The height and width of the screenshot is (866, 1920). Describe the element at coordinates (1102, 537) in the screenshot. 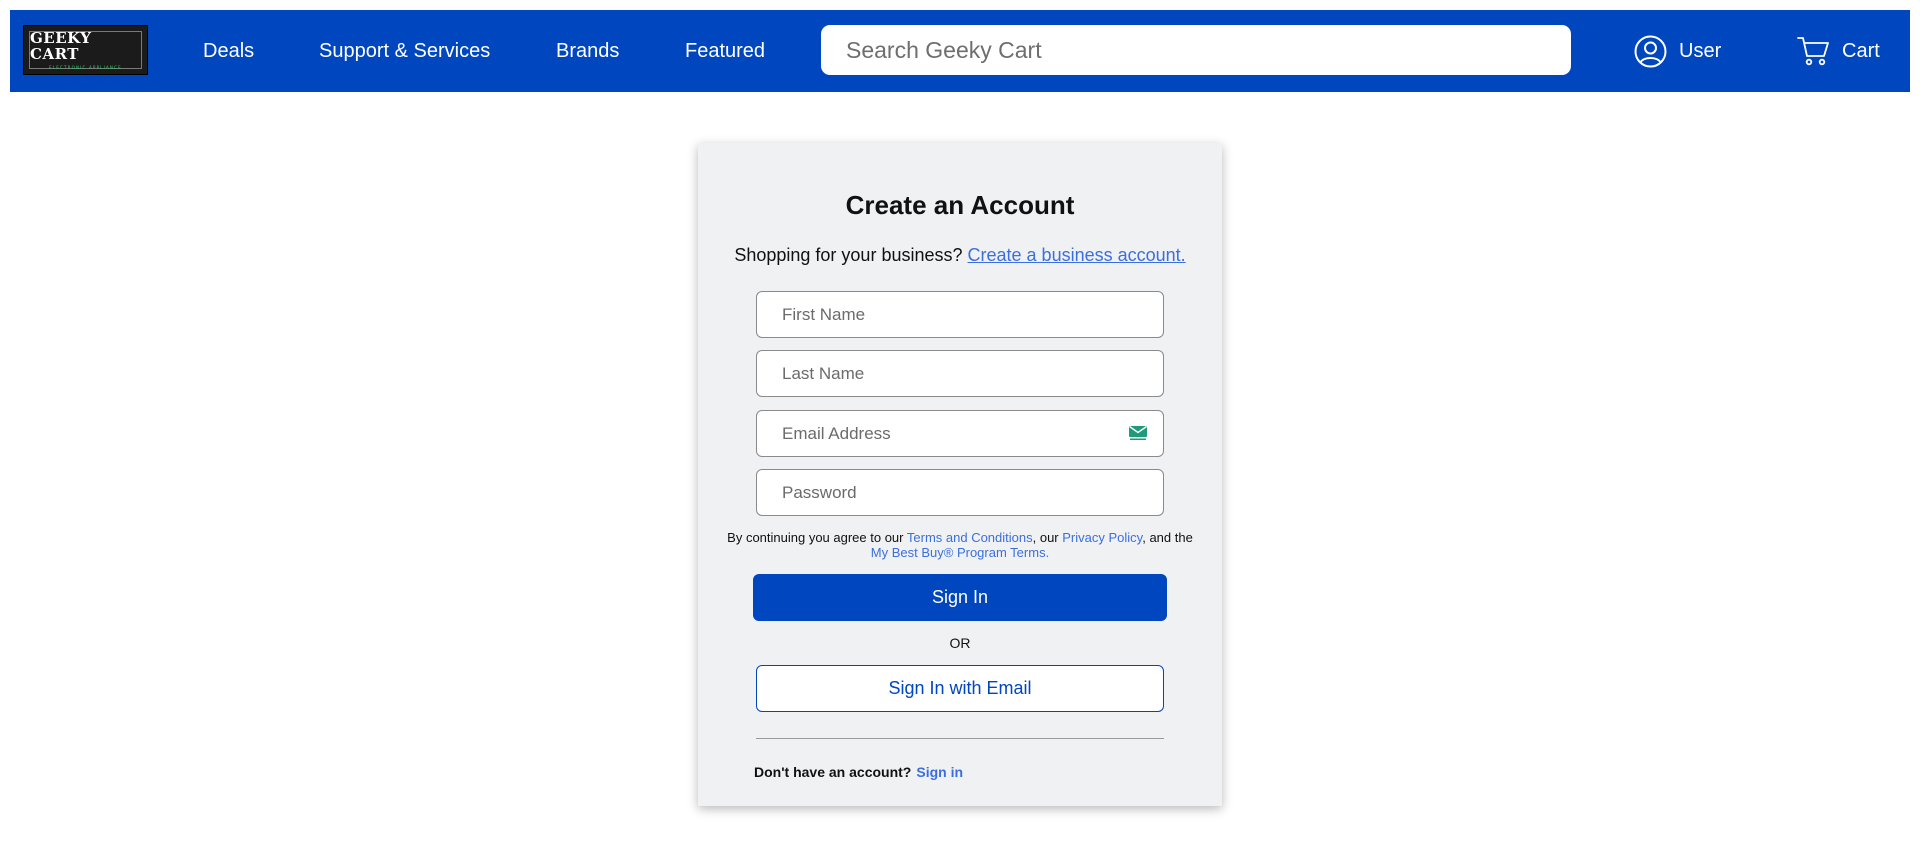

I see `privacy-policy-link: Privacy Policy` at that location.